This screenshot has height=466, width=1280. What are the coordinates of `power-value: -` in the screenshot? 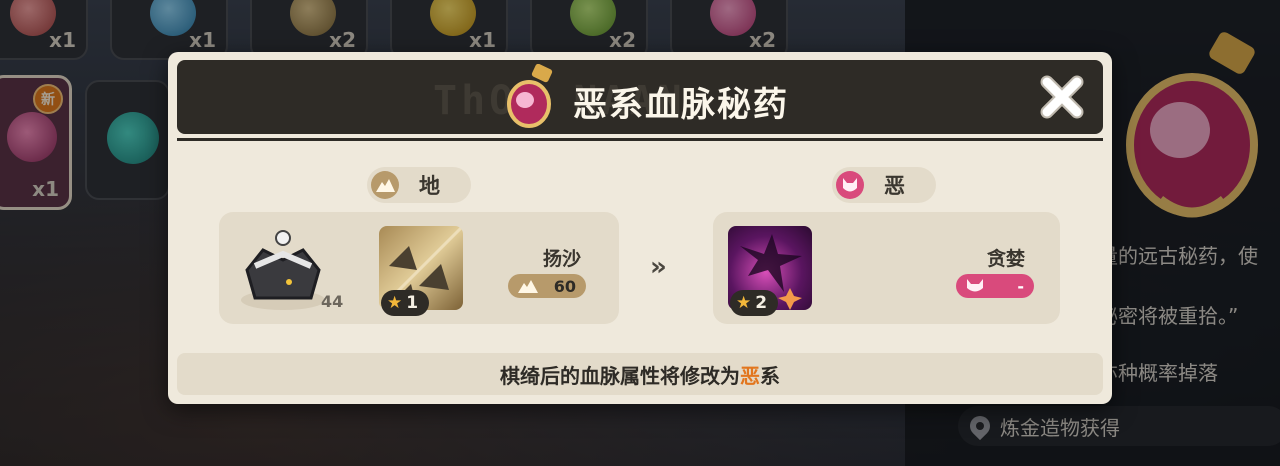 It's located at (1020, 286).